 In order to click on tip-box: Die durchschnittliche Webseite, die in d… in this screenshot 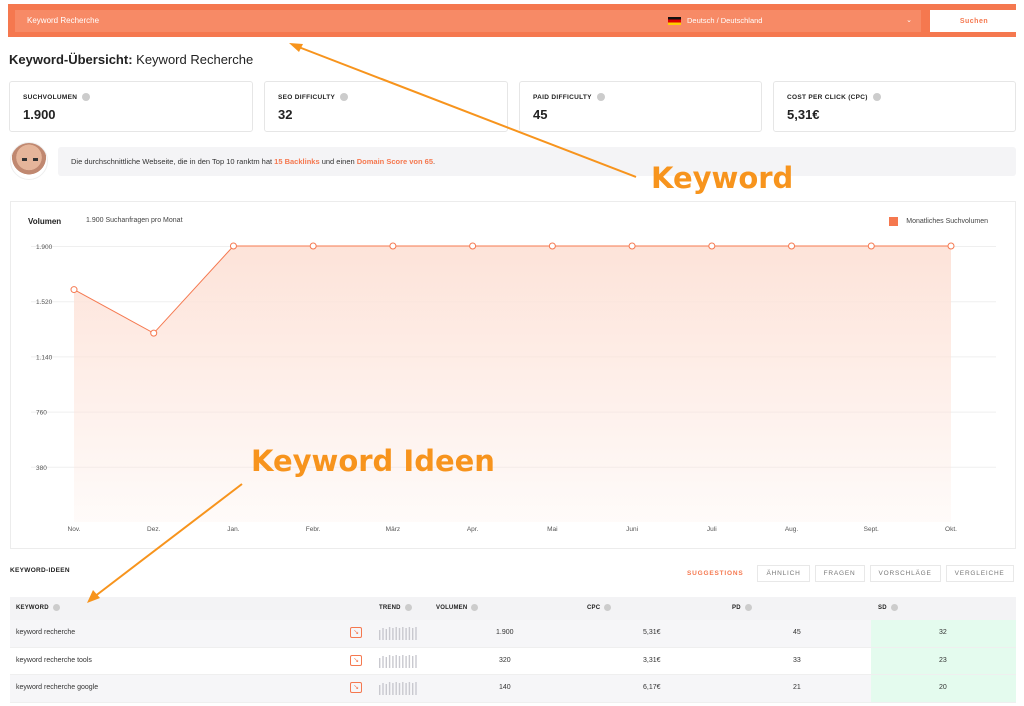, I will do `click(537, 161)`.